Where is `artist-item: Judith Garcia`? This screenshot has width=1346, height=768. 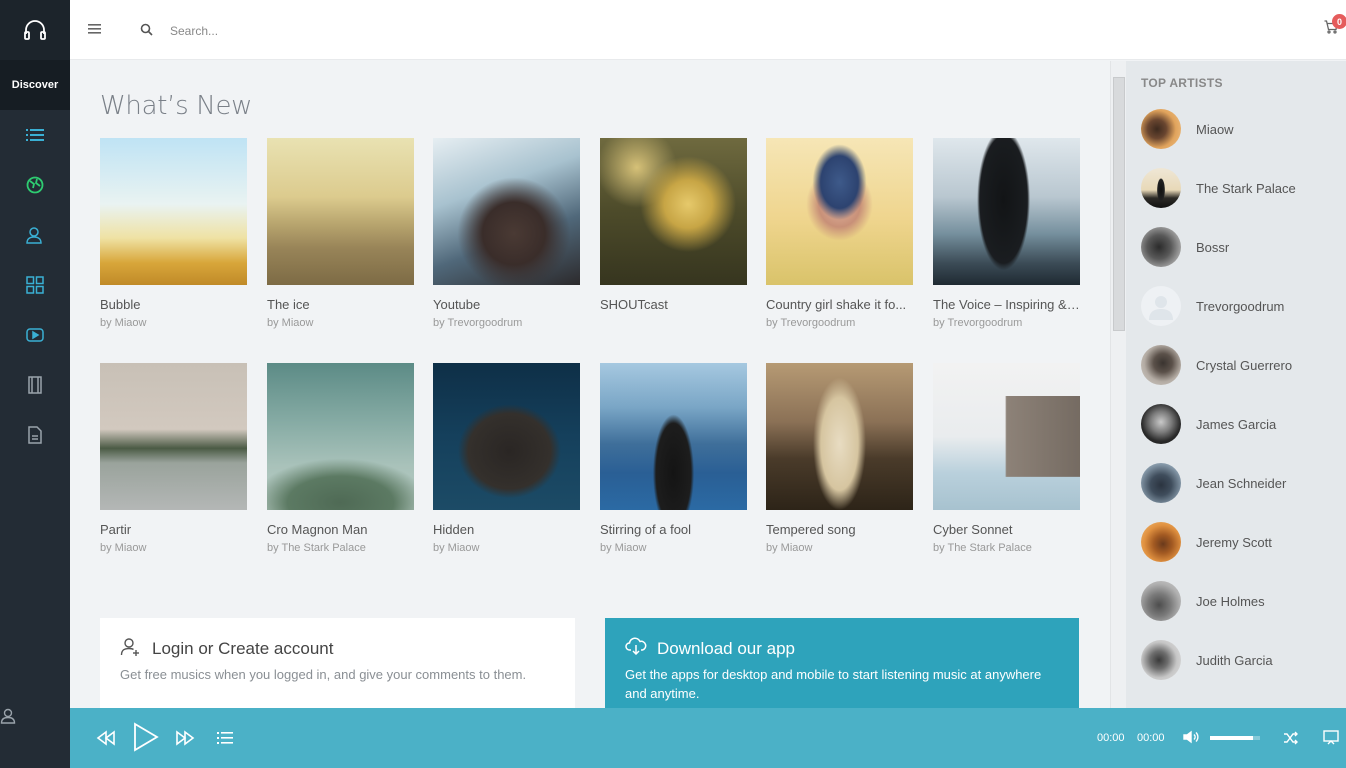 artist-item: Judith Garcia is located at coordinates (1241, 660).